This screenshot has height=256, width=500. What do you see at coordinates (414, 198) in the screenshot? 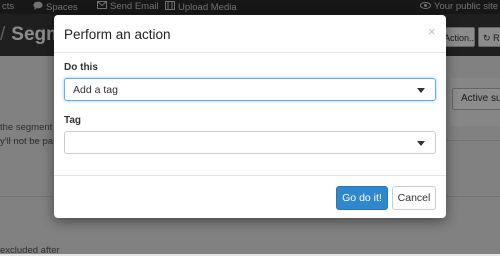
I see `cancel-button: Cancel` at bounding box center [414, 198].